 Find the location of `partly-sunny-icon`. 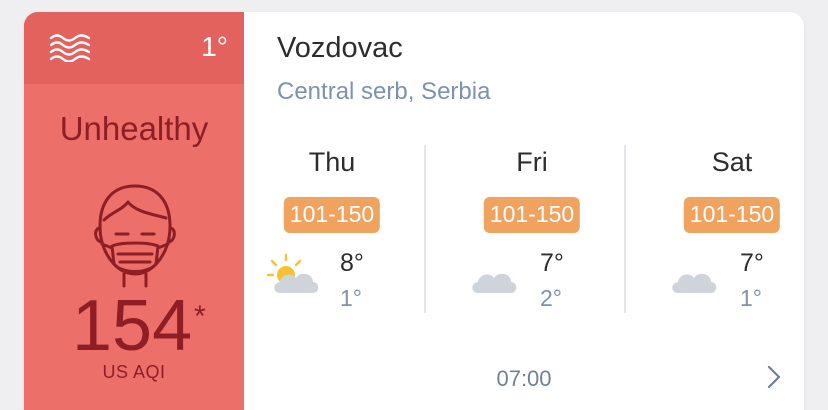

partly-sunny-icon is located at coordinates (292, 273).